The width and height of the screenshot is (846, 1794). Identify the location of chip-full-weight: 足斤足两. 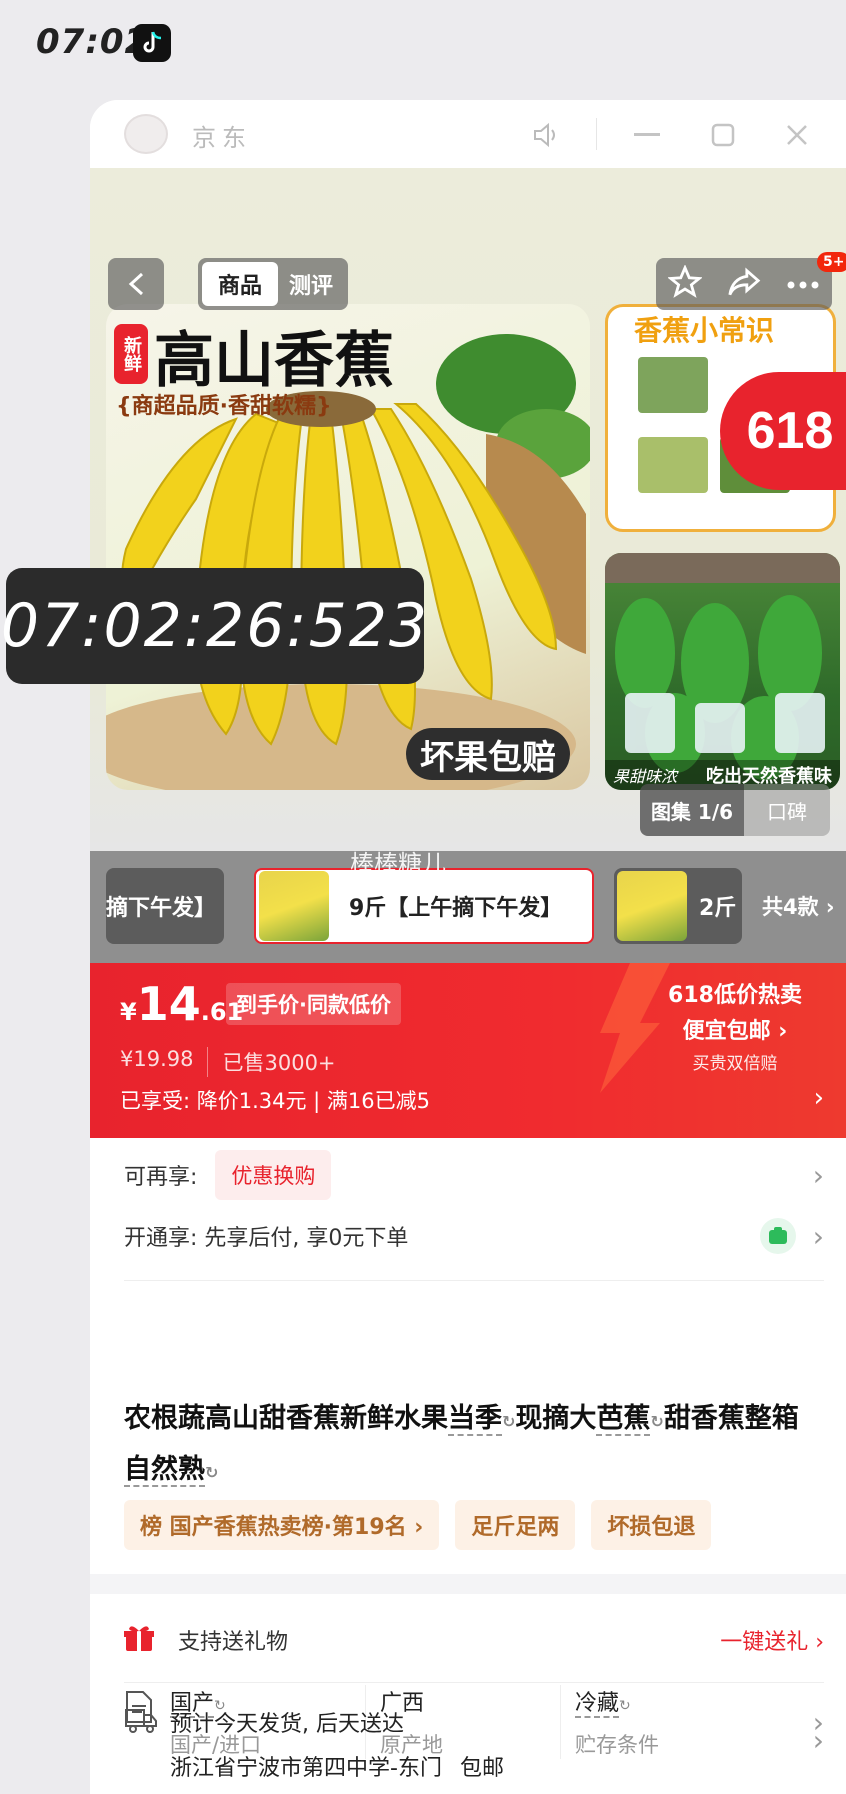
(515, 1525).